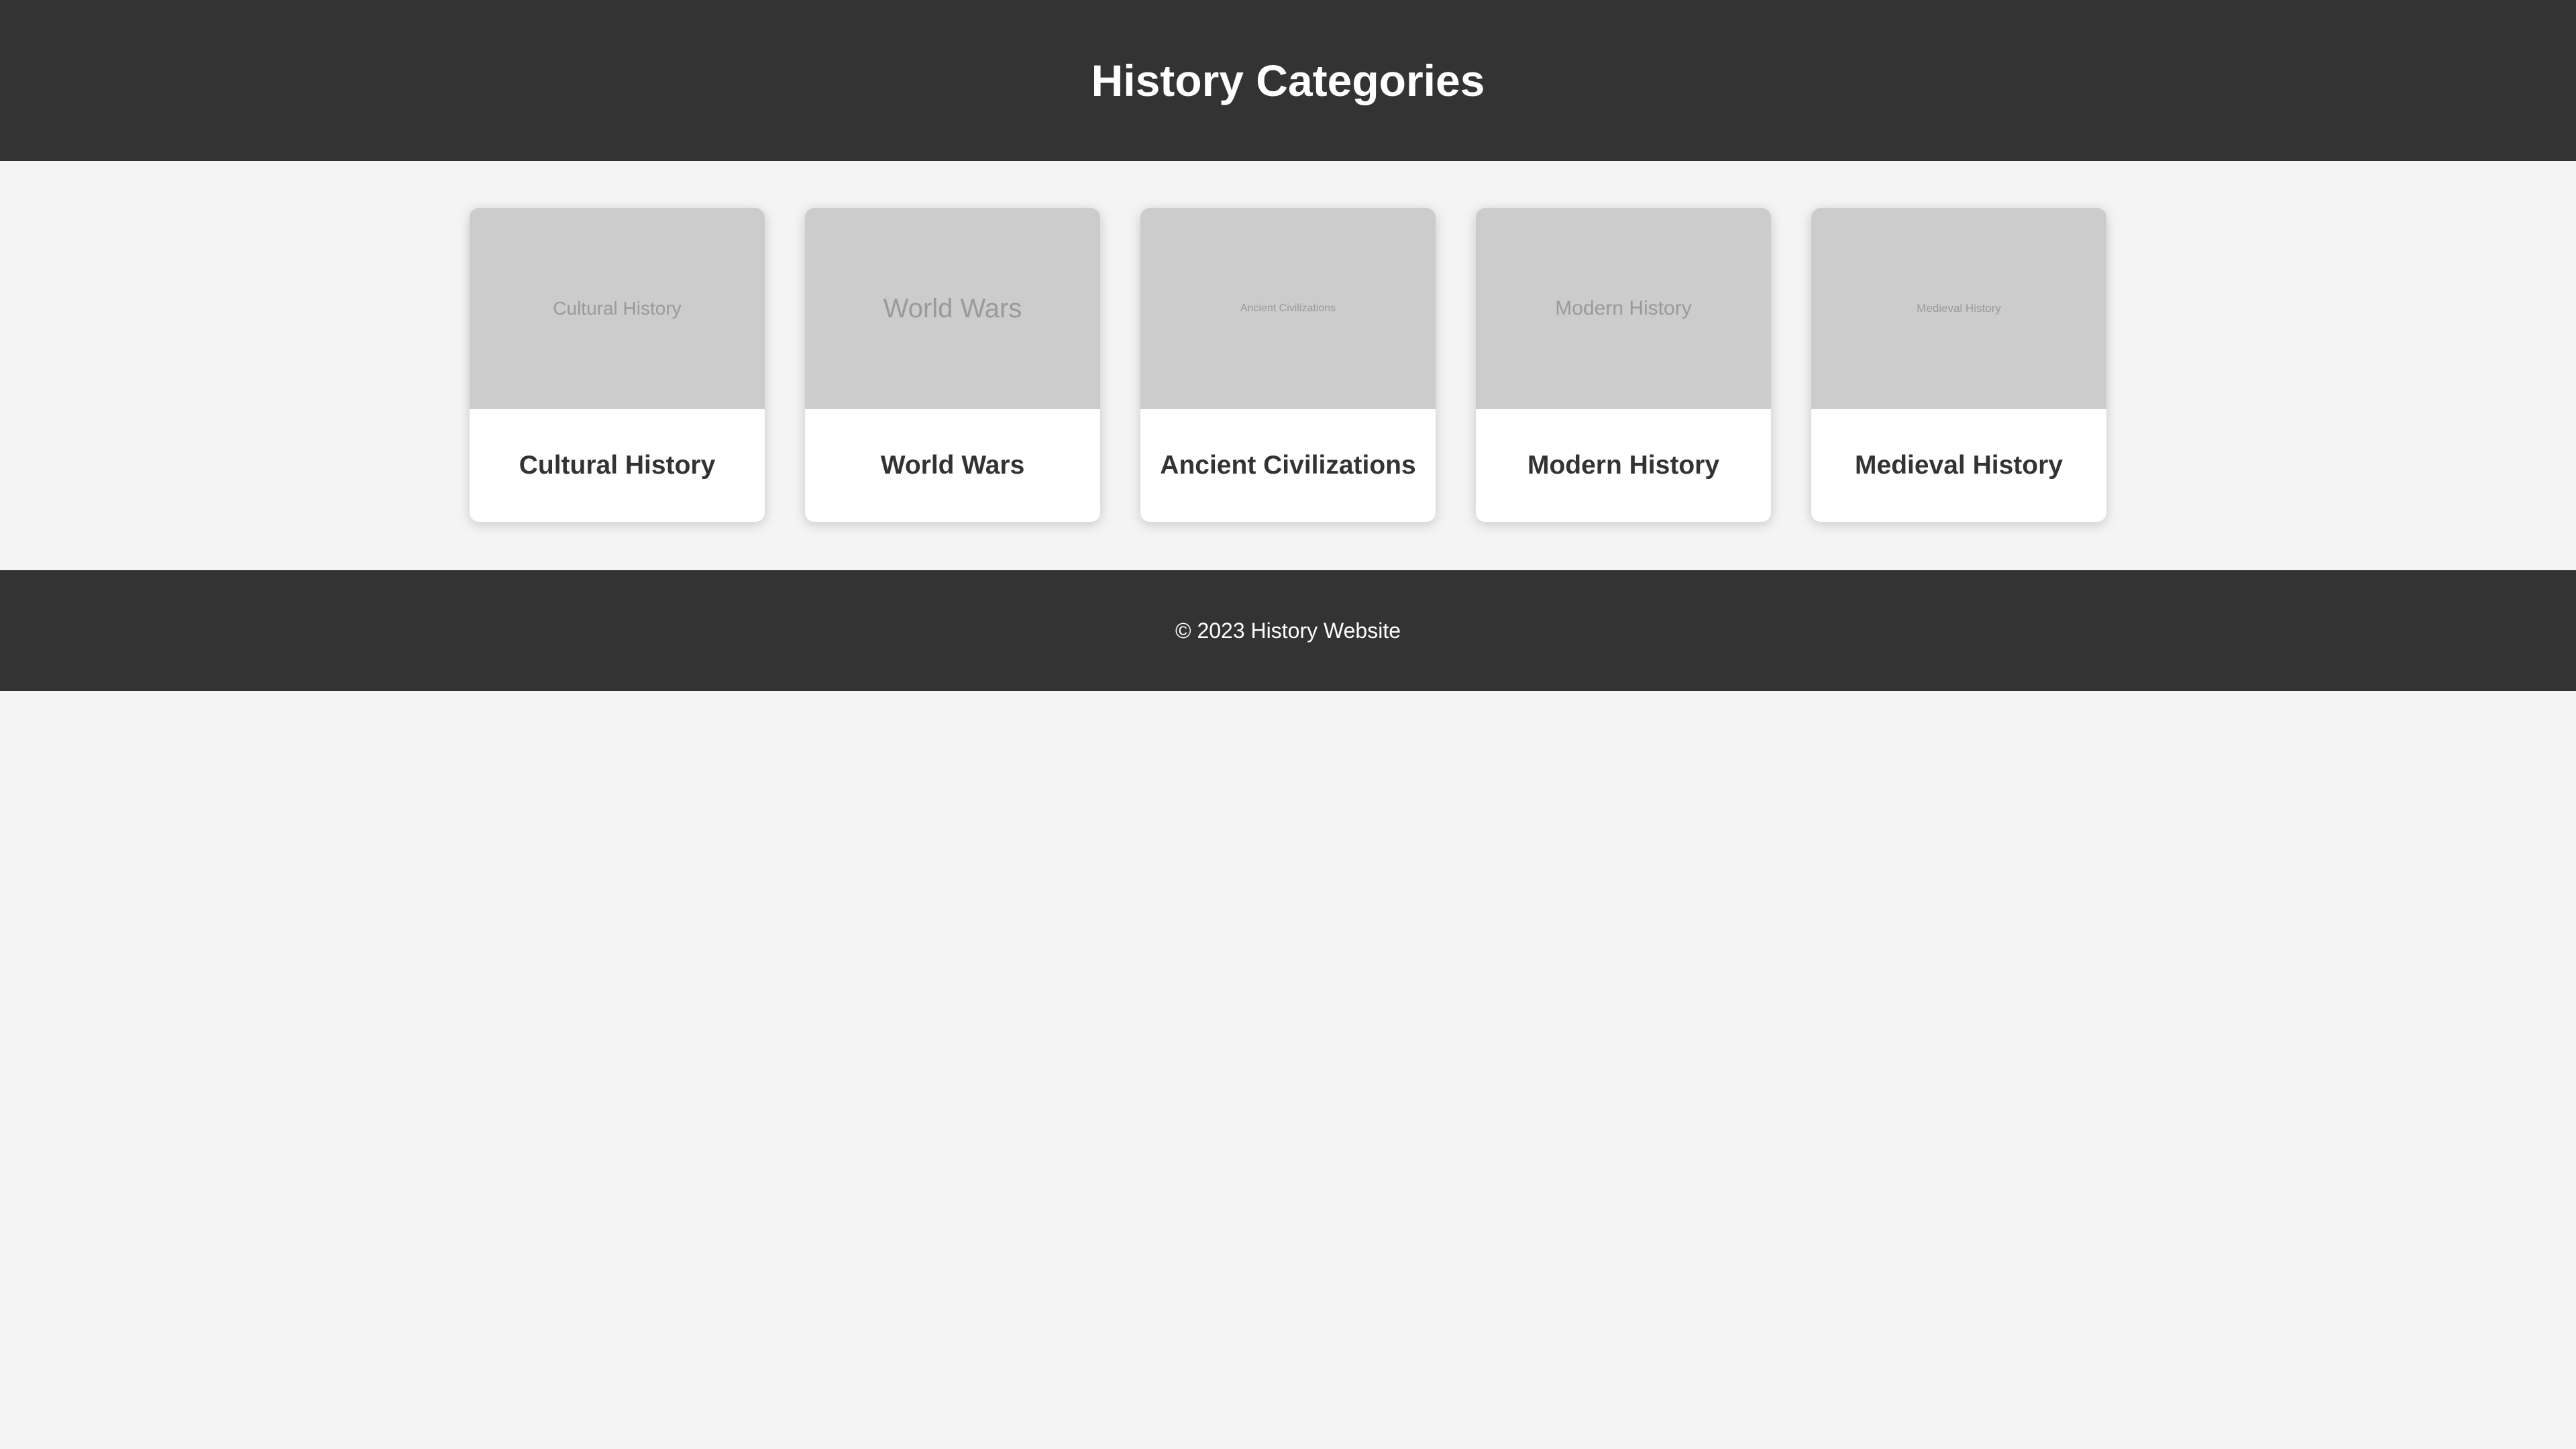  I want to click on category-card-modern-history: Modern History Modern History, so click(1623, 365).